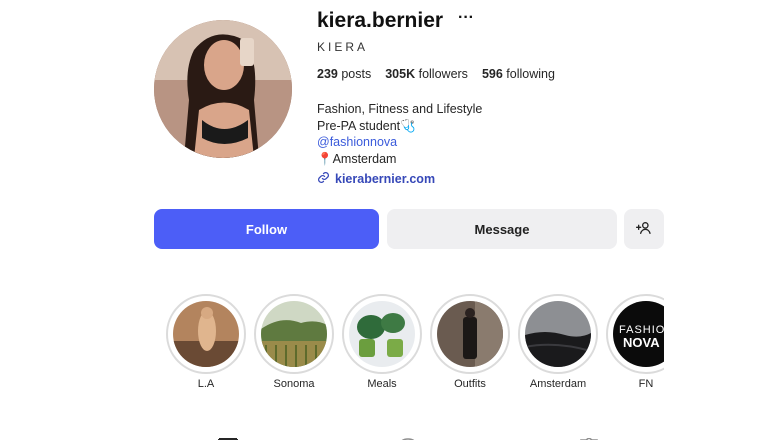 The image size is (780, 440). I want to click on profile-full-name: KIERA, so click(343, 47).